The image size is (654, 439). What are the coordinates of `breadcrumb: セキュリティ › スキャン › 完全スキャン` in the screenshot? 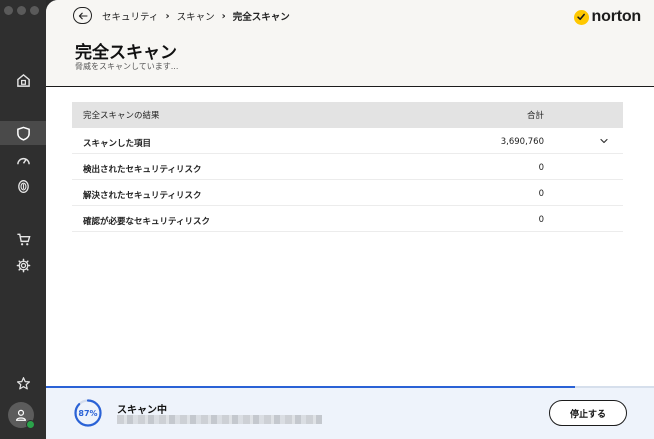 It's located at (196, 16).